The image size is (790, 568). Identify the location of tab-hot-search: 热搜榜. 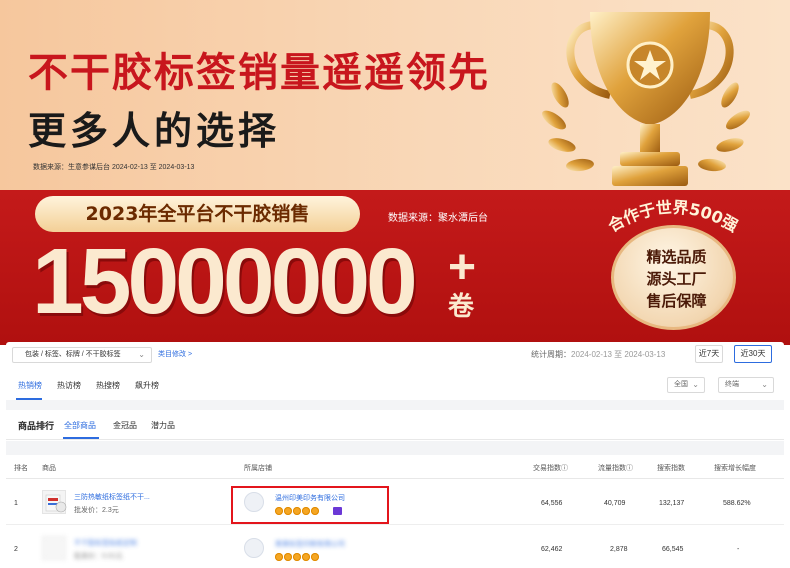
(108, 385).